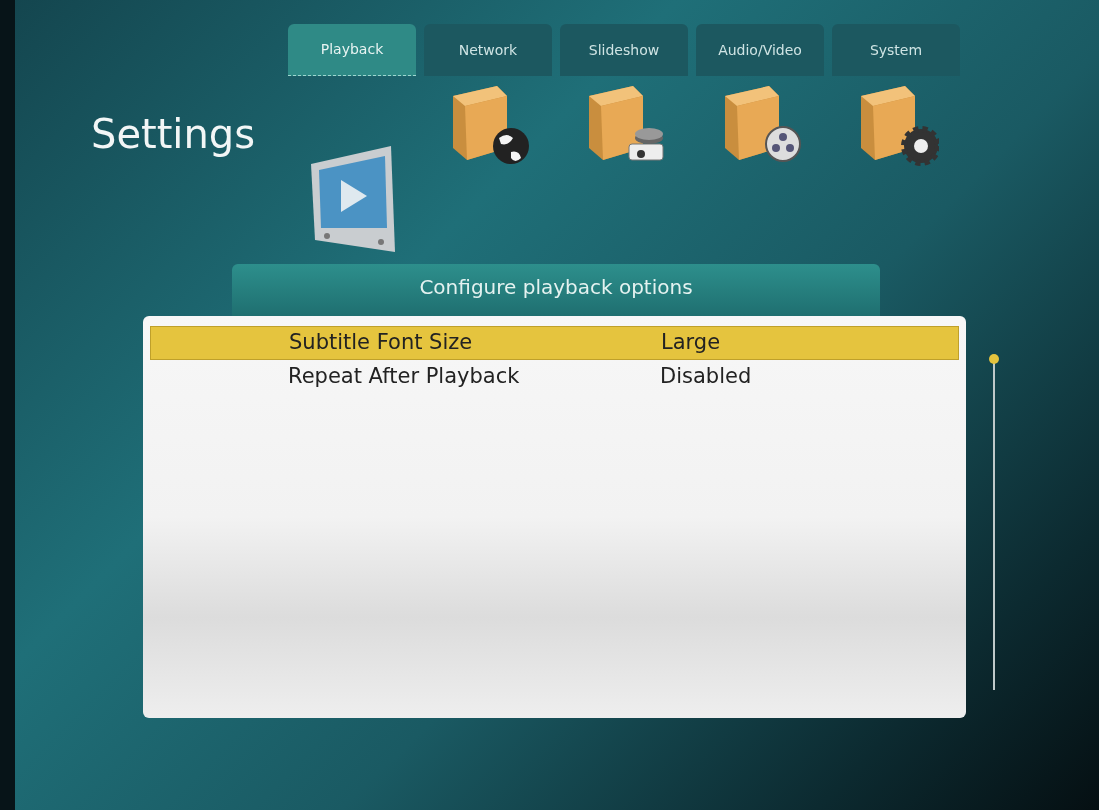  I want to click on option-row: Repeat After Playback Disabled, so click(554, 377).